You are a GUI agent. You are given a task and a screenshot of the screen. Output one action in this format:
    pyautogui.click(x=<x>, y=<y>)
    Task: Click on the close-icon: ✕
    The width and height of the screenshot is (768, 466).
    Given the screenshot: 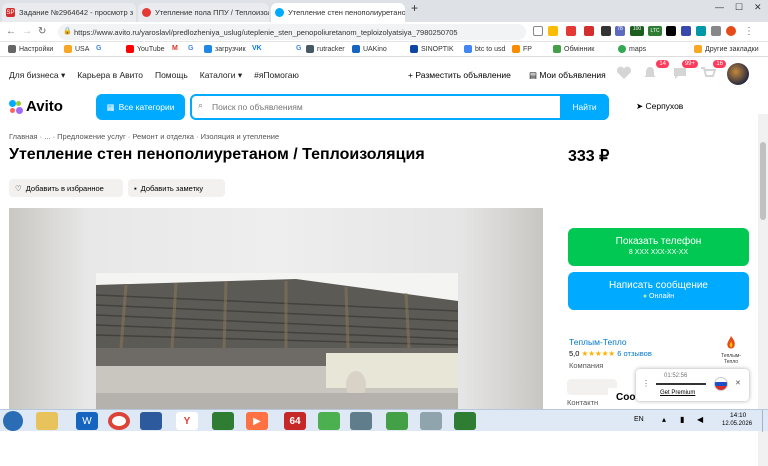 What is the action you would take?
    pyautogui.click(x=738, y=383)
    